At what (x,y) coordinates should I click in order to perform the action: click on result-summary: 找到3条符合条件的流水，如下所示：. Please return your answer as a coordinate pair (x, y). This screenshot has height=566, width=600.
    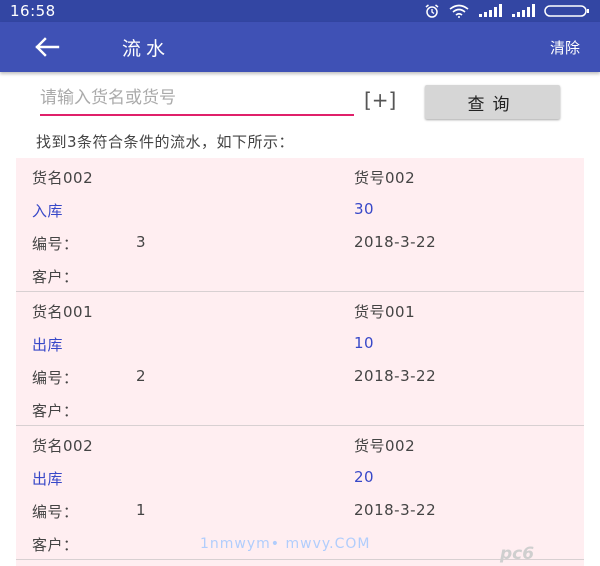
    Looking at the image, I should click on (165, 142).